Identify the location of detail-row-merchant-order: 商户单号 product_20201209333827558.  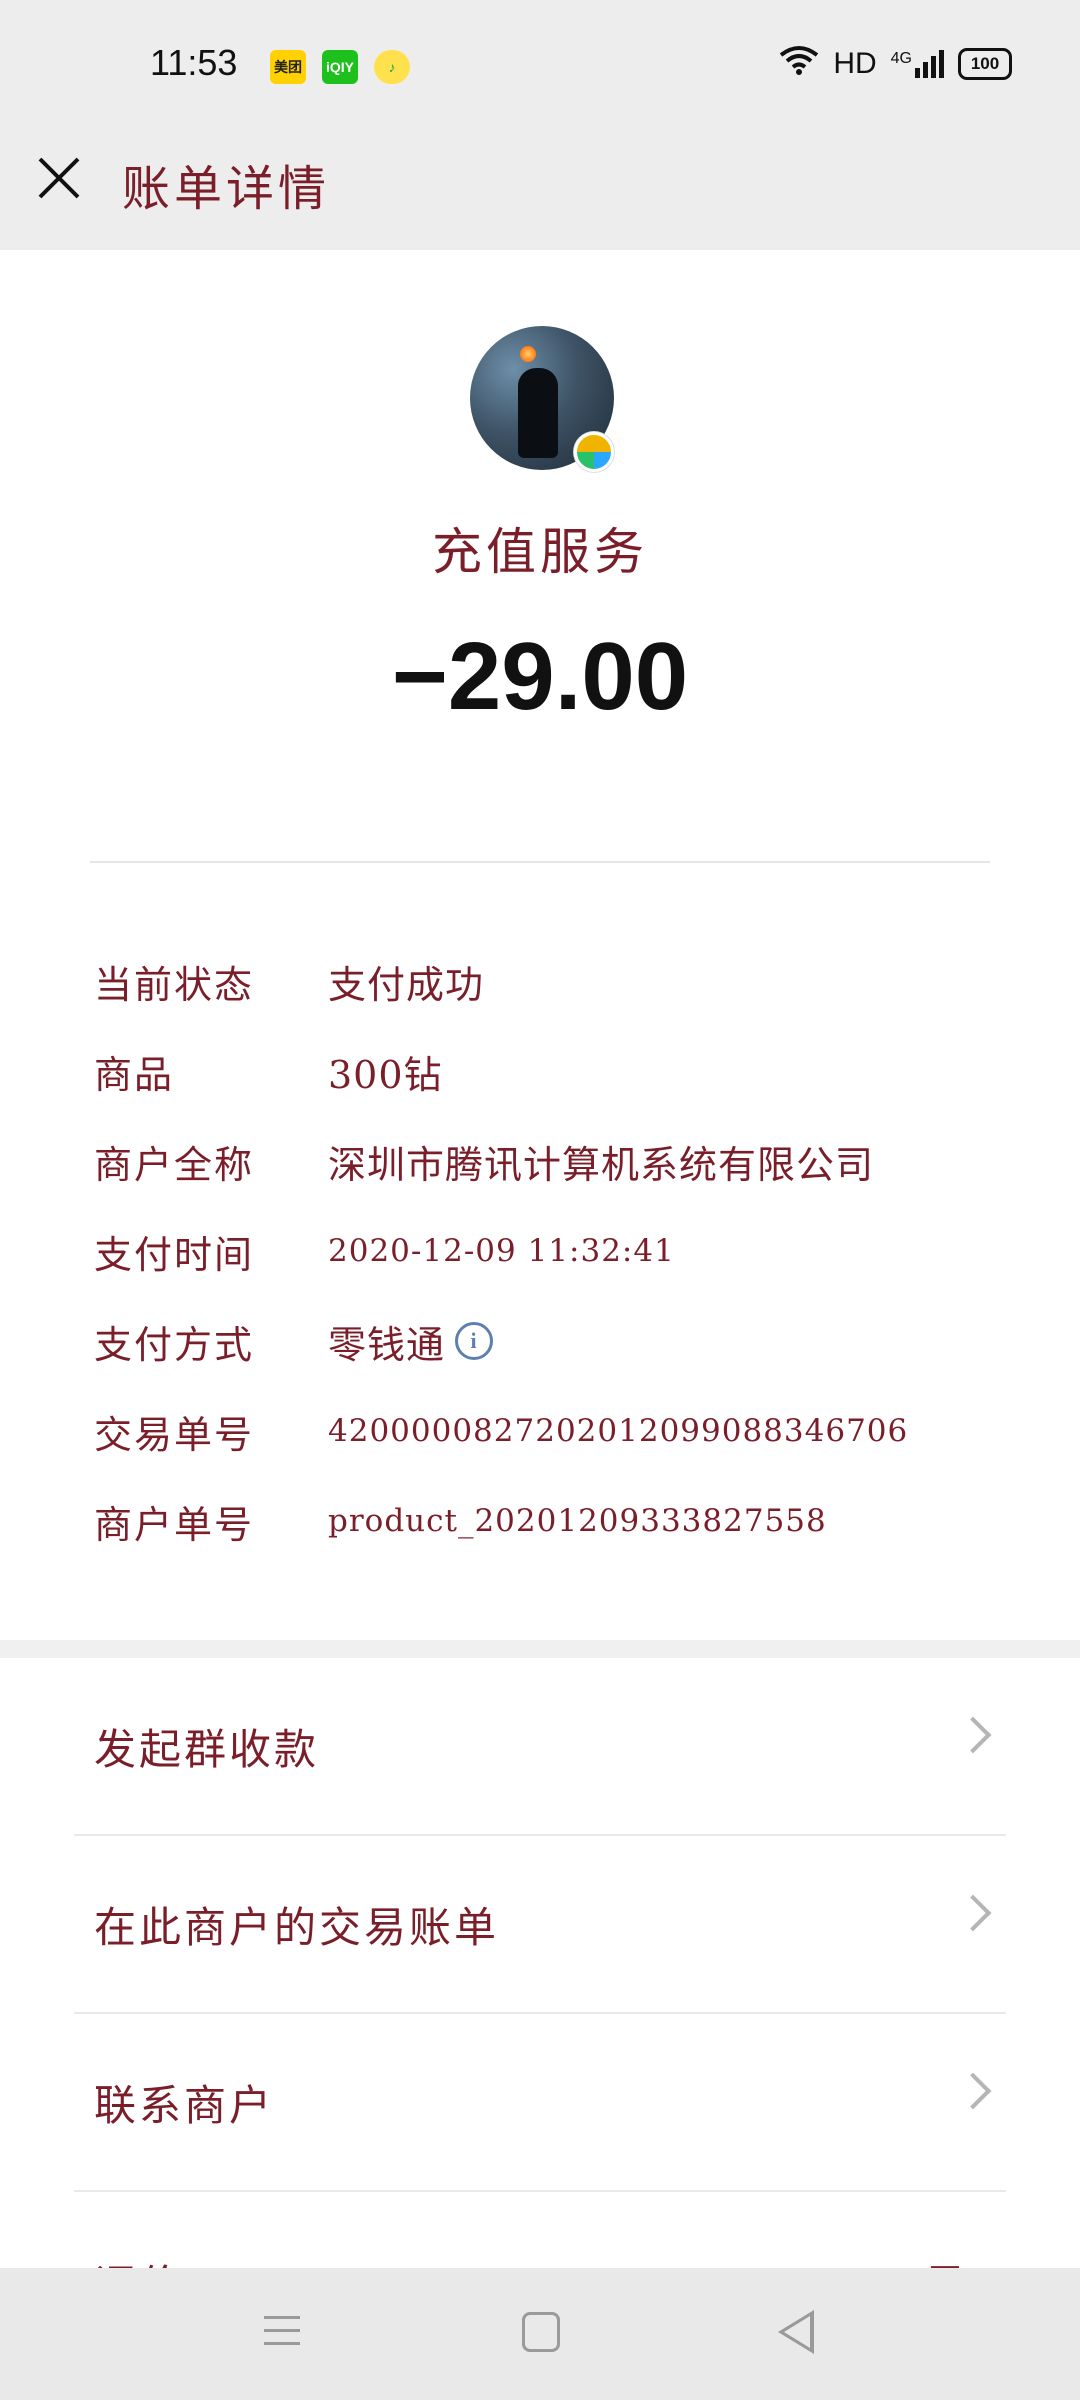
(544, 1521).